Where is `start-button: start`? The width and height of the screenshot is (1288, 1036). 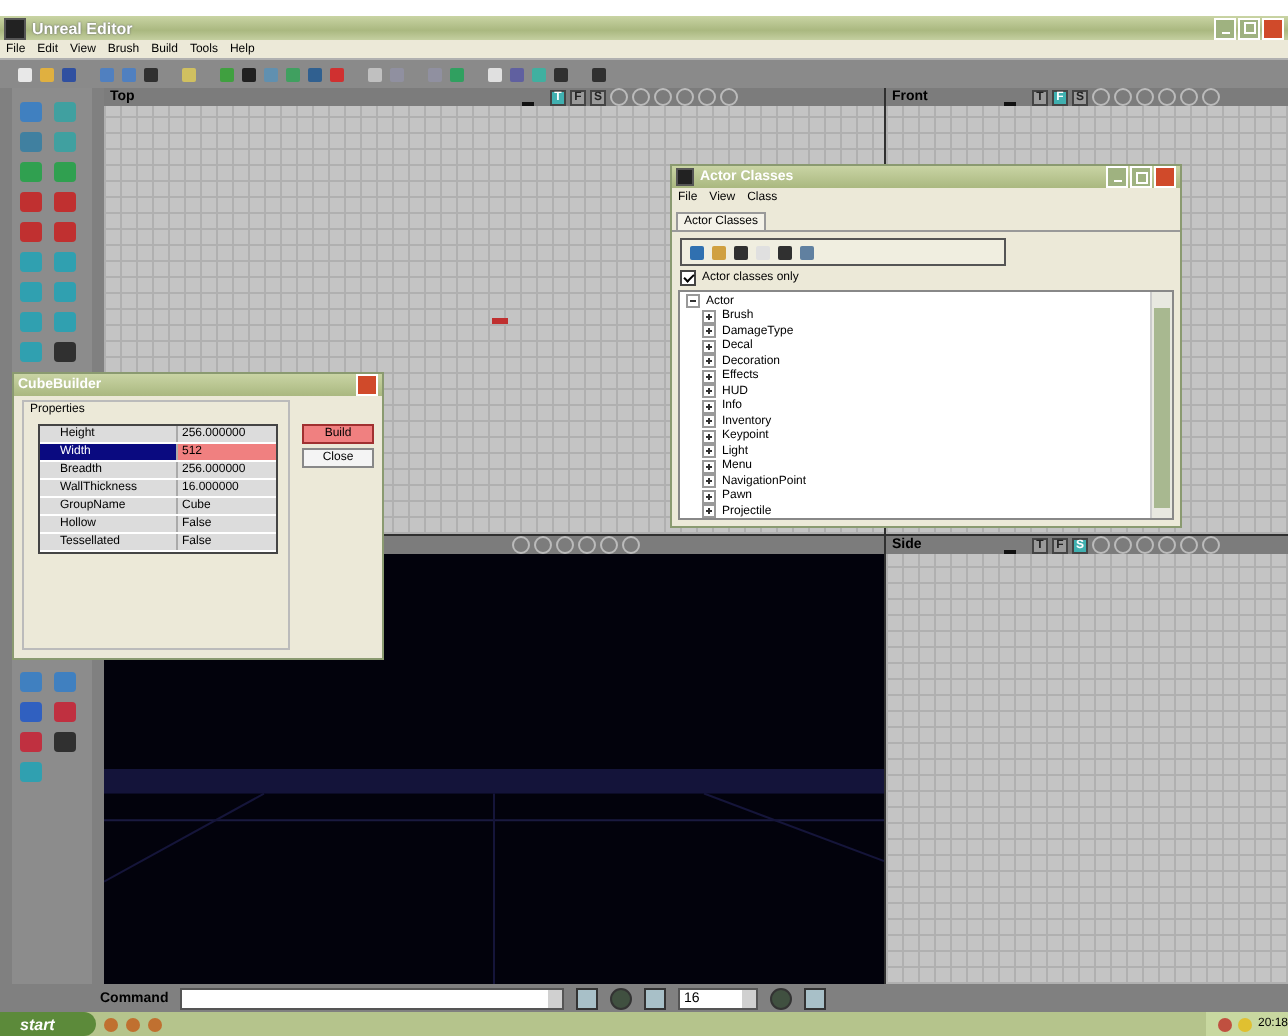 start-button: start is located at coordinates (48, 1024).